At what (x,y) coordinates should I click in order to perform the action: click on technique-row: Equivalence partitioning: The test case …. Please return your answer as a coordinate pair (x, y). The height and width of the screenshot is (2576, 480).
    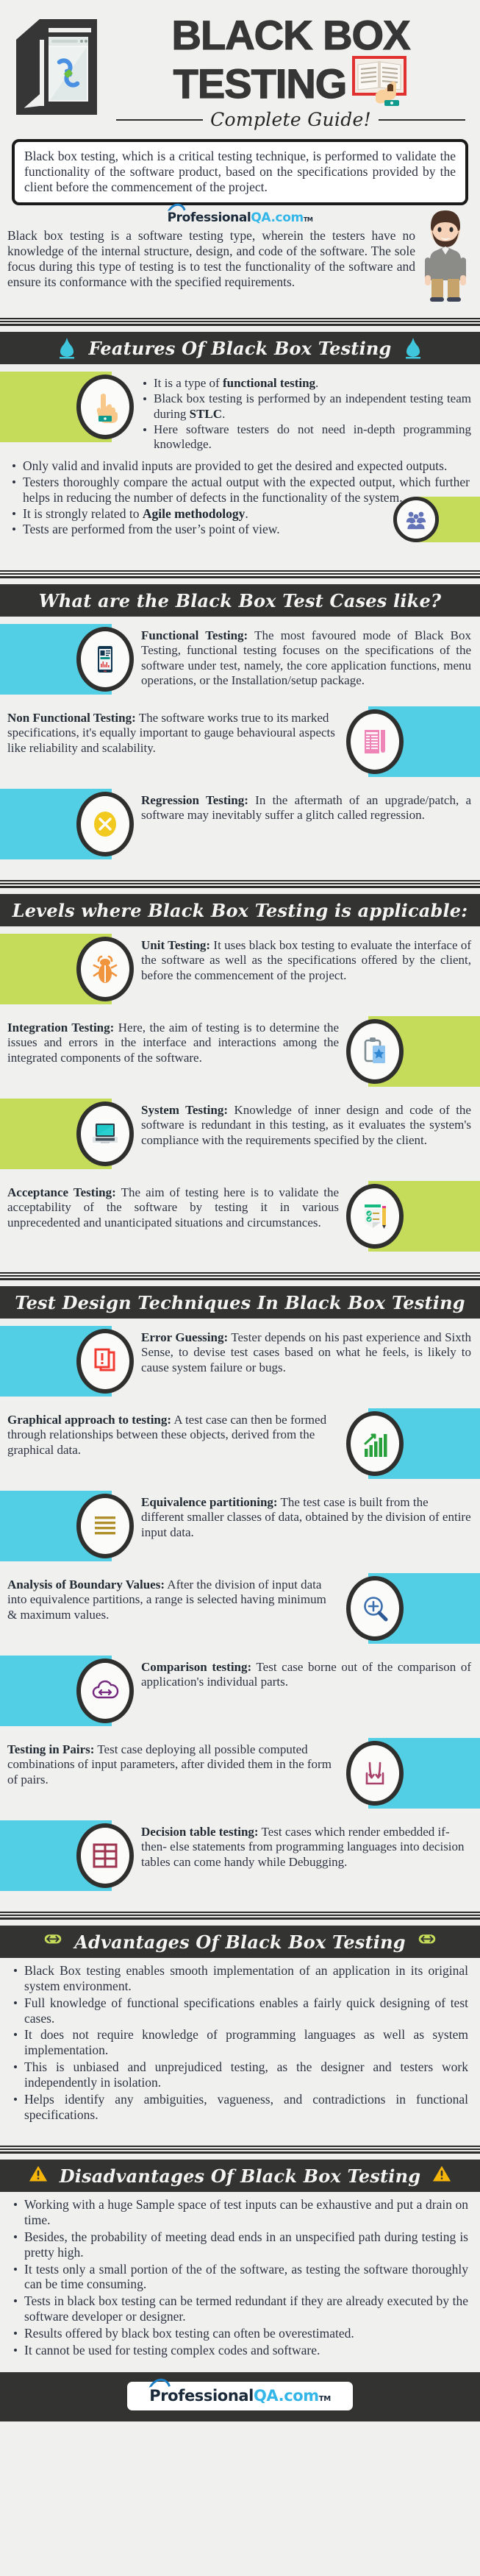
    Looking at the image, I should click on (240, 1526).